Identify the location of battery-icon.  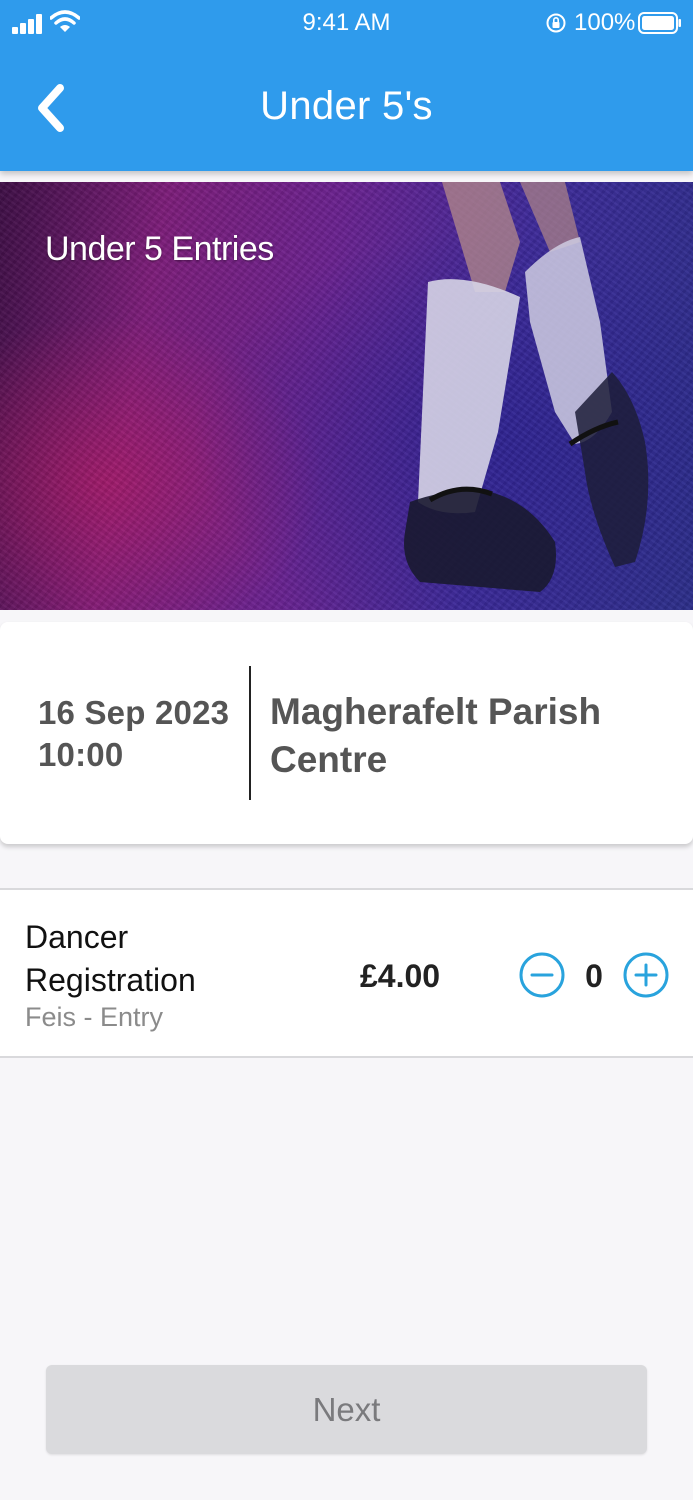
(659, 23).